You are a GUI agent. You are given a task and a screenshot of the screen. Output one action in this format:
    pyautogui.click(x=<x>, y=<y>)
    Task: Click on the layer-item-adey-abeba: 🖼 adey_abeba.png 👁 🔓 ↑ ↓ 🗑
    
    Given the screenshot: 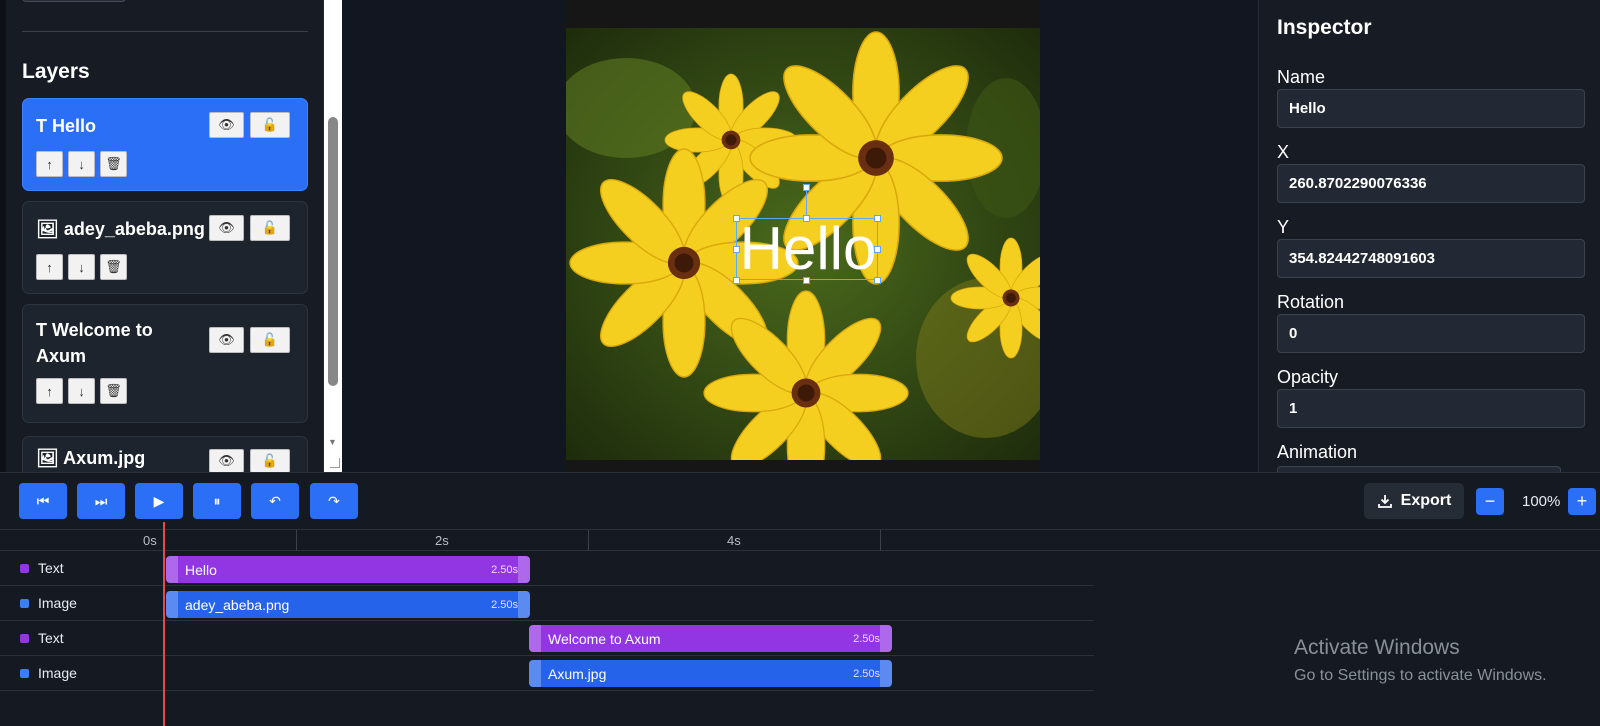 What is the action you would take?
    pyautogui.click(x=165, y=247)
    